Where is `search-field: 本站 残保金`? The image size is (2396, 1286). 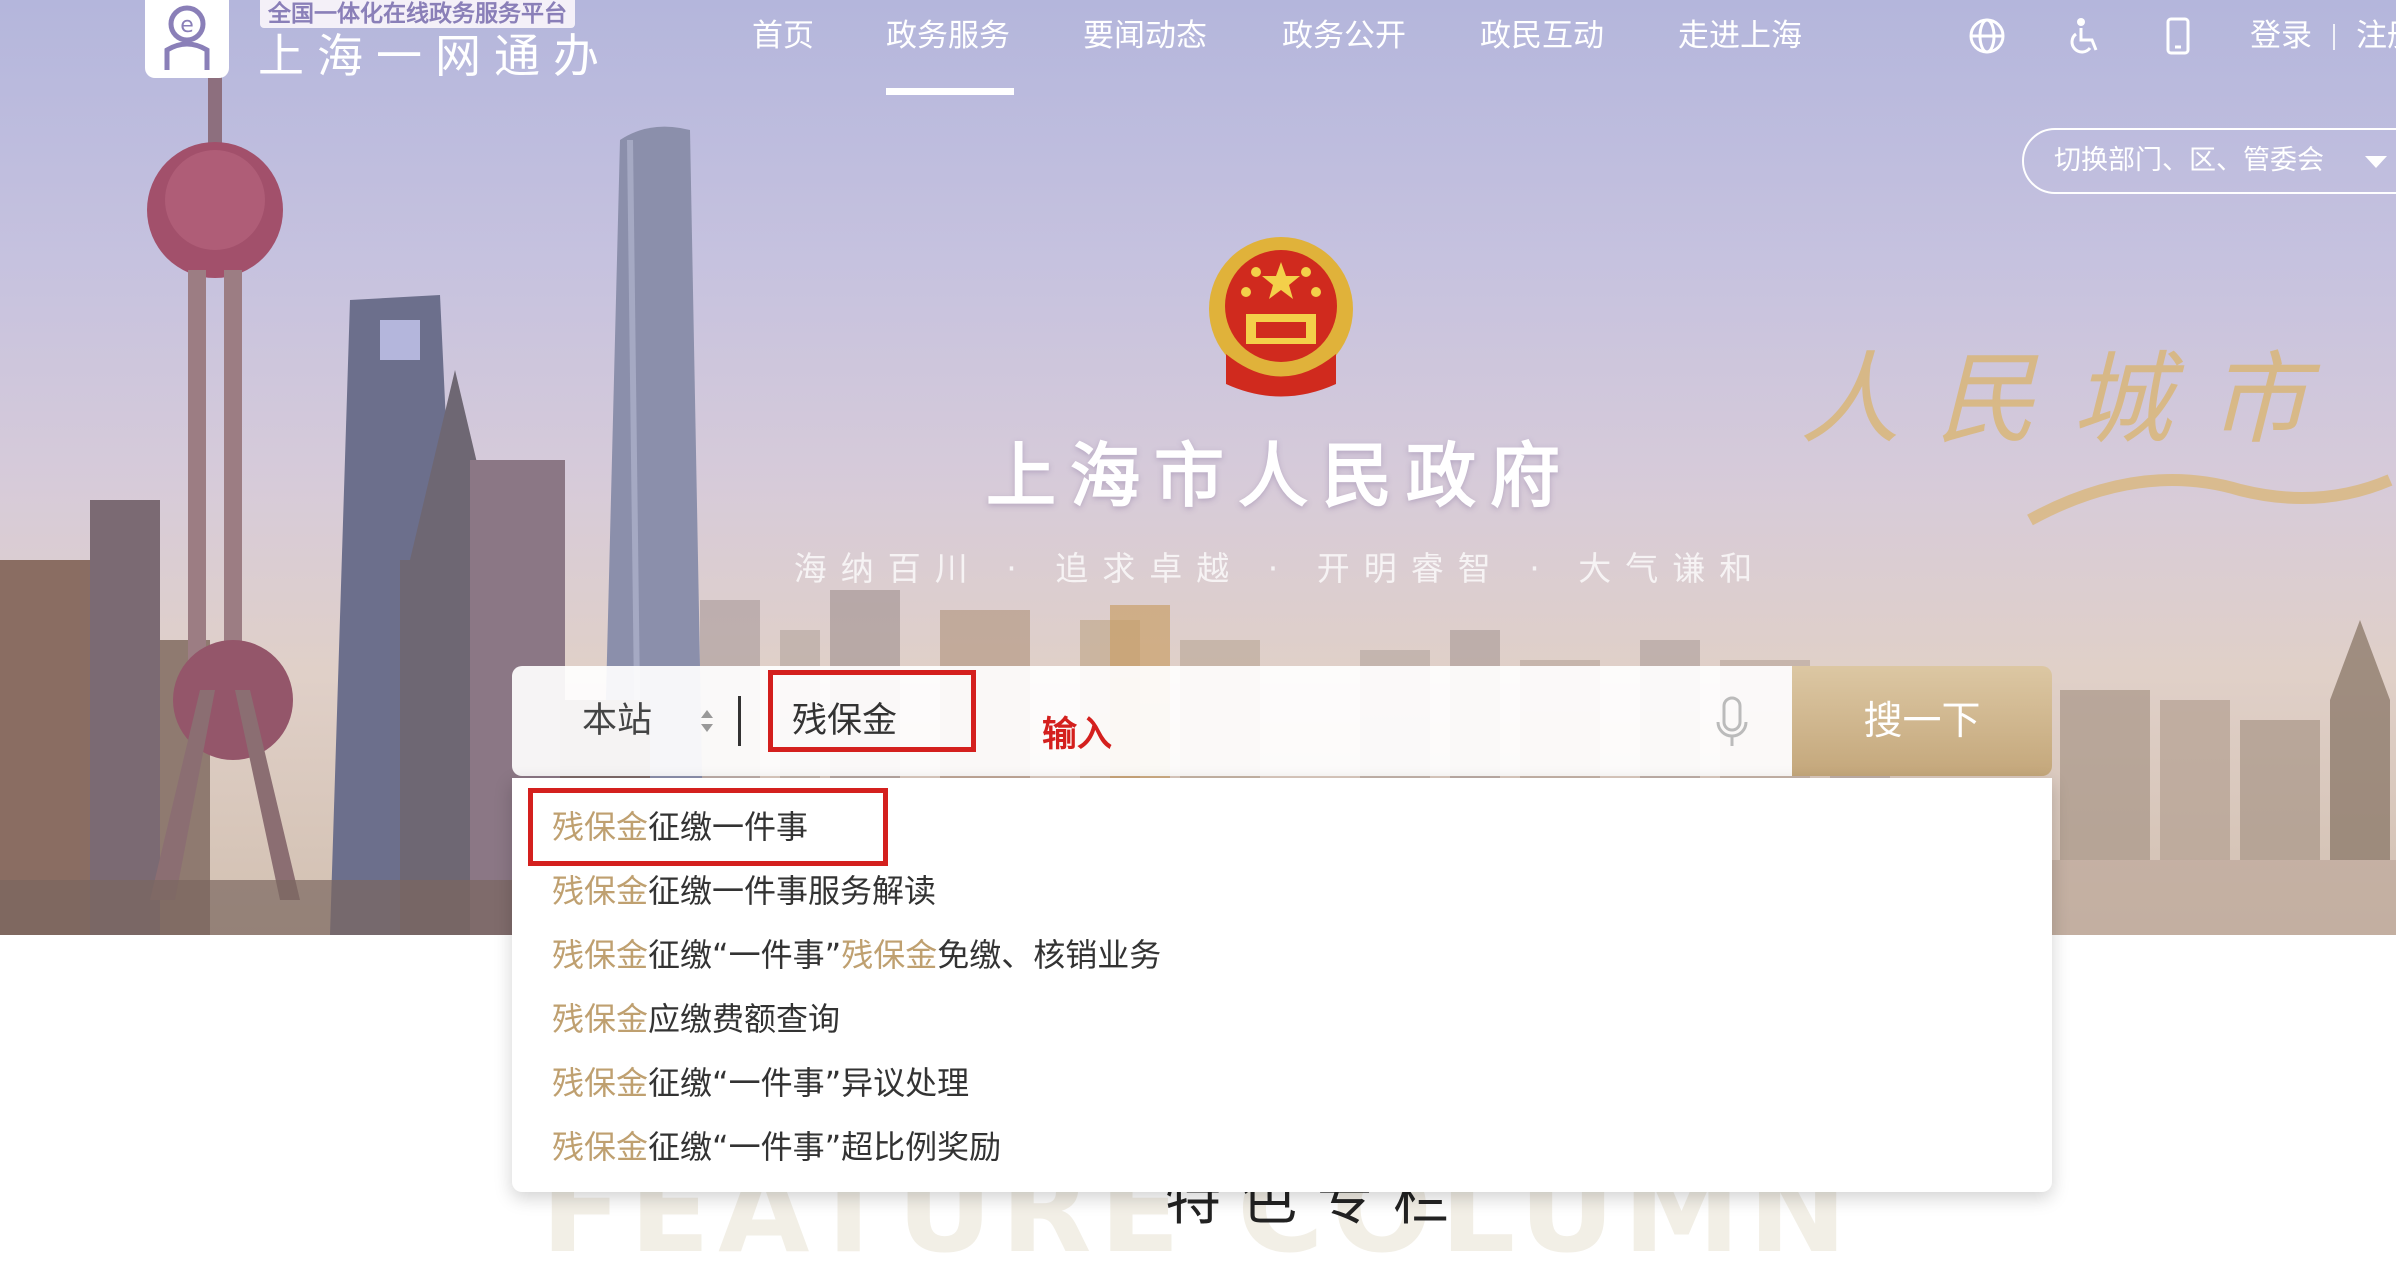
search-field: 本站 残保金 is located at coordinates (1152, 721).